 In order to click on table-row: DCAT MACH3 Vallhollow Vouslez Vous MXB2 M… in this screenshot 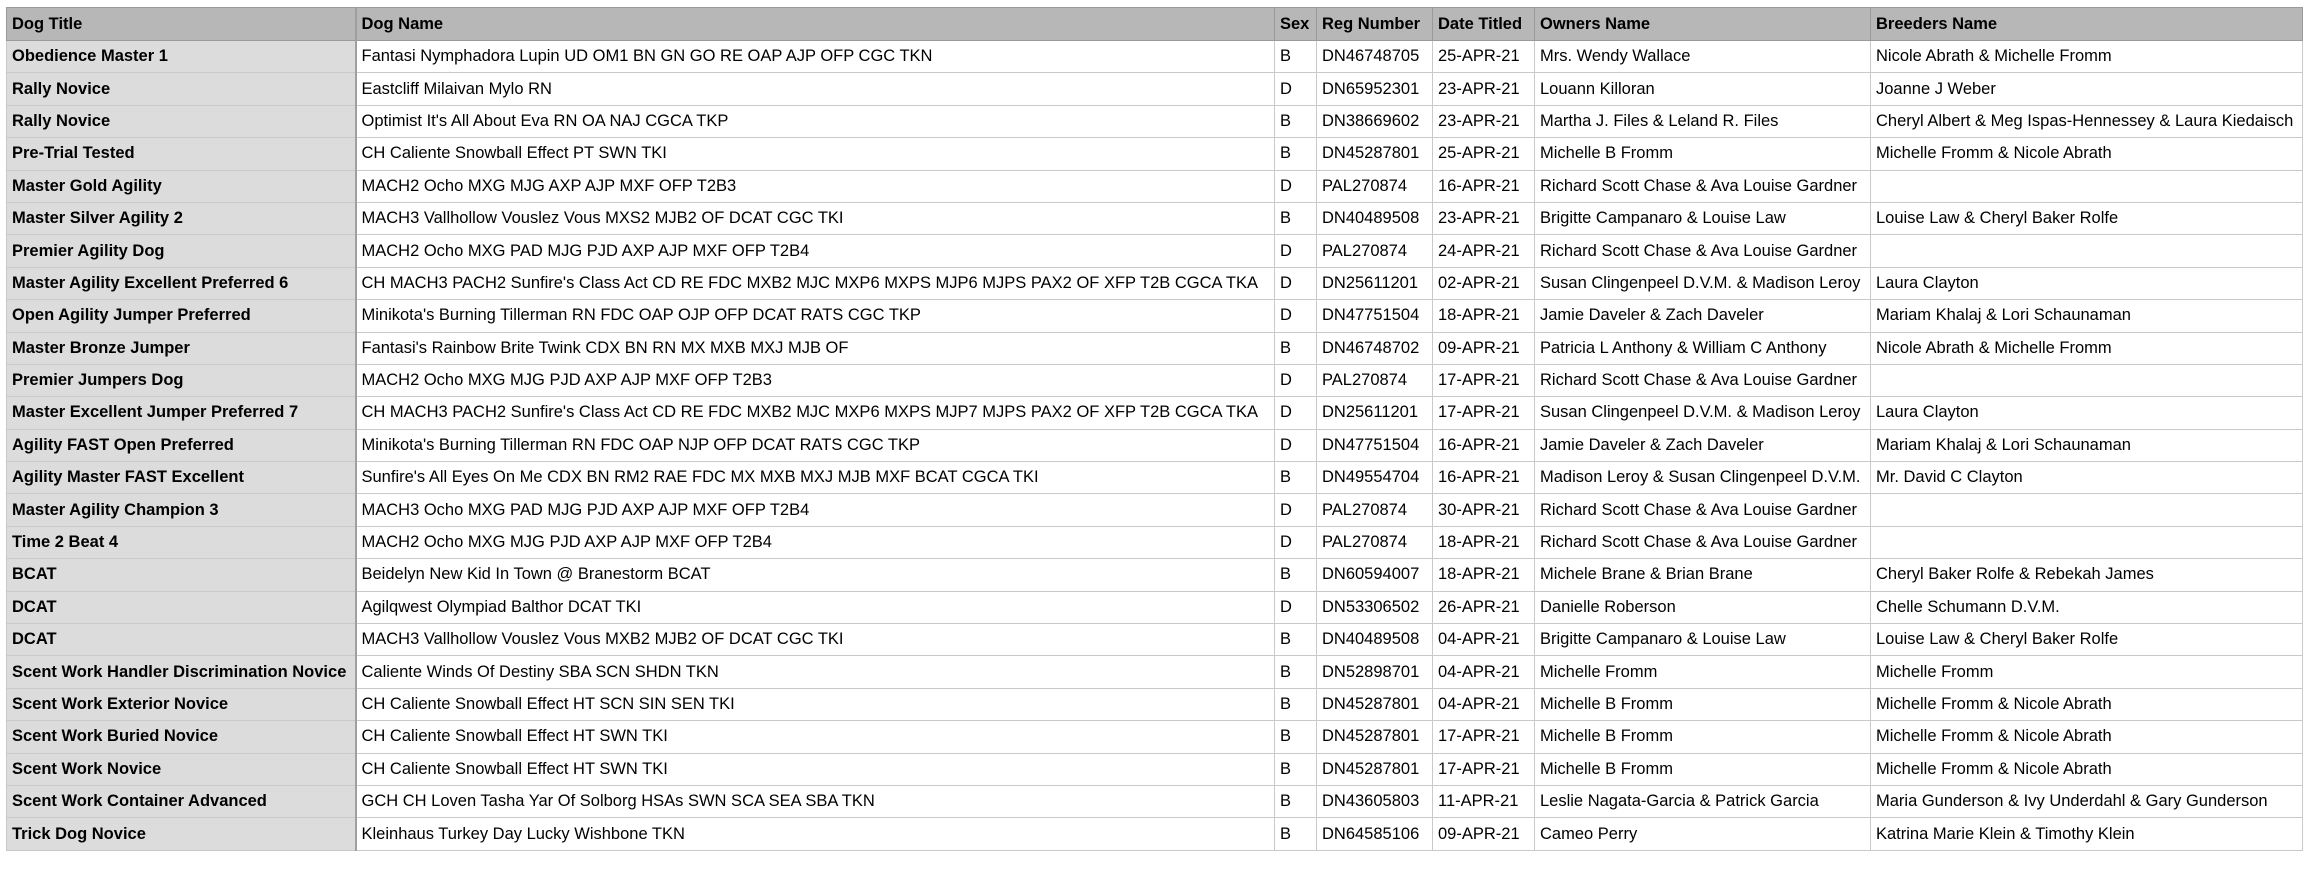, I will do `click(1154, 640)`.